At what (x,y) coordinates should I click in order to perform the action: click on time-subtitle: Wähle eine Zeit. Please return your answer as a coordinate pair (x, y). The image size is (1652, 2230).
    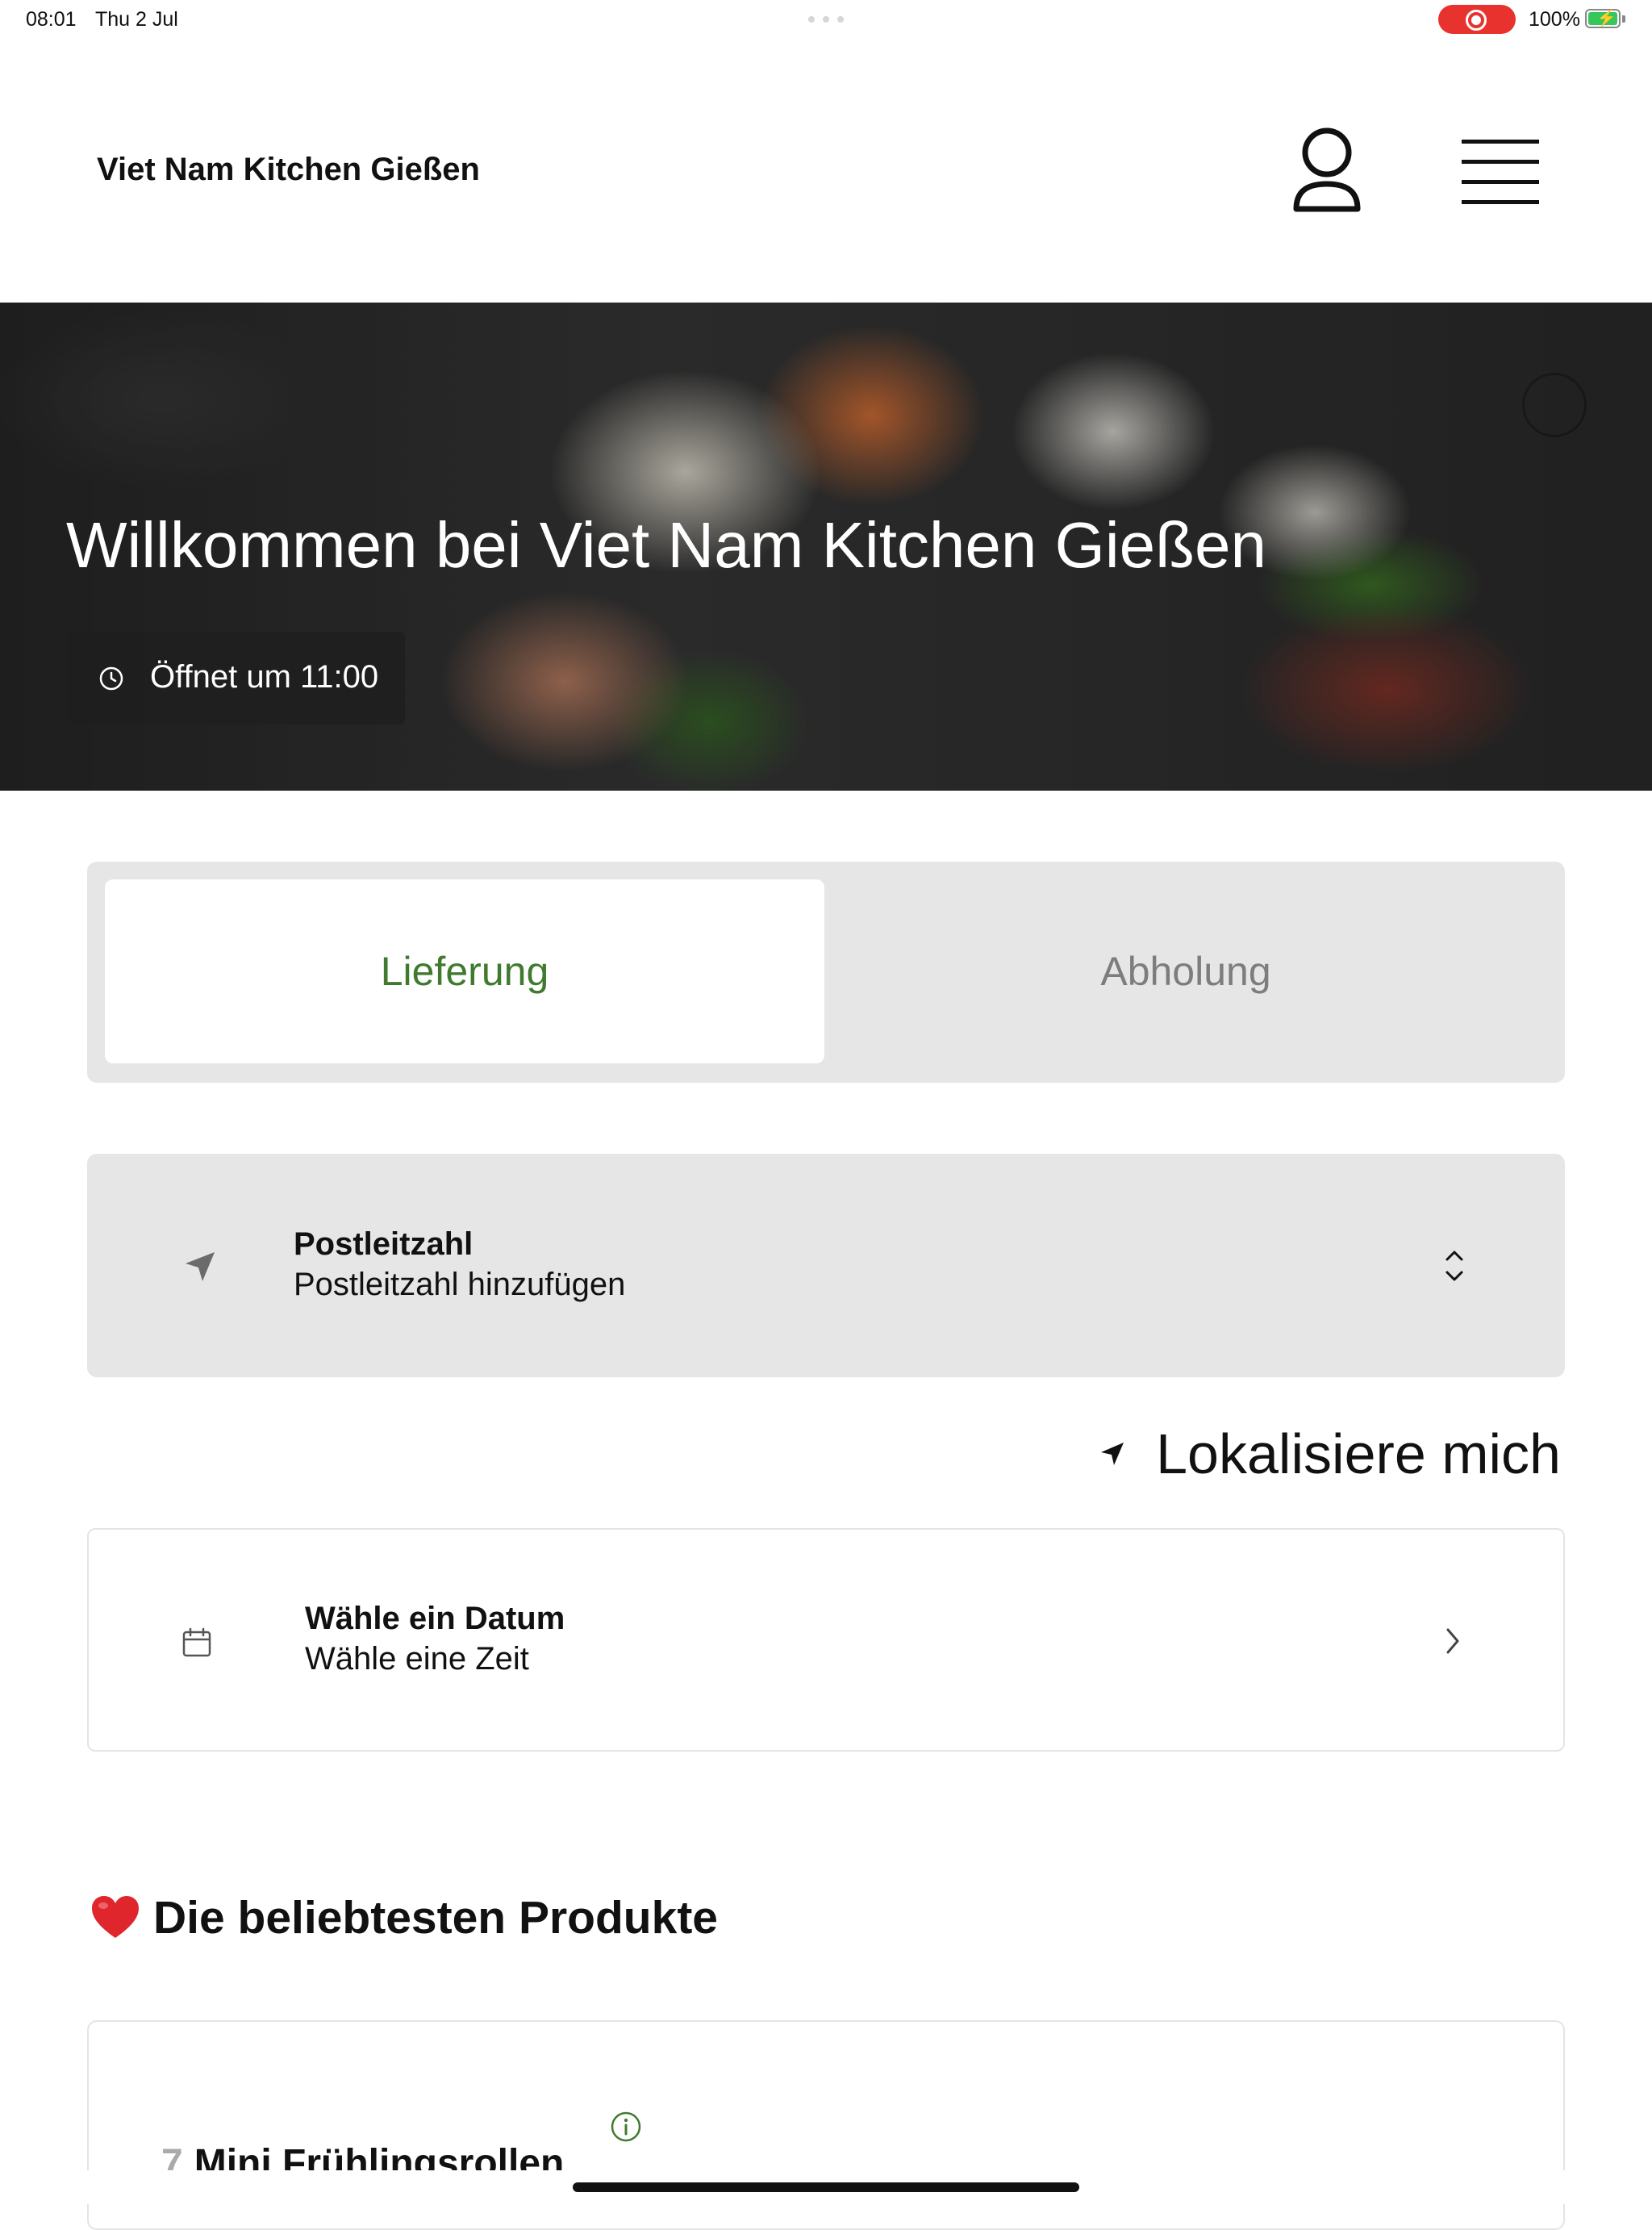
    Looking at the image, I should click on (417, 1659).